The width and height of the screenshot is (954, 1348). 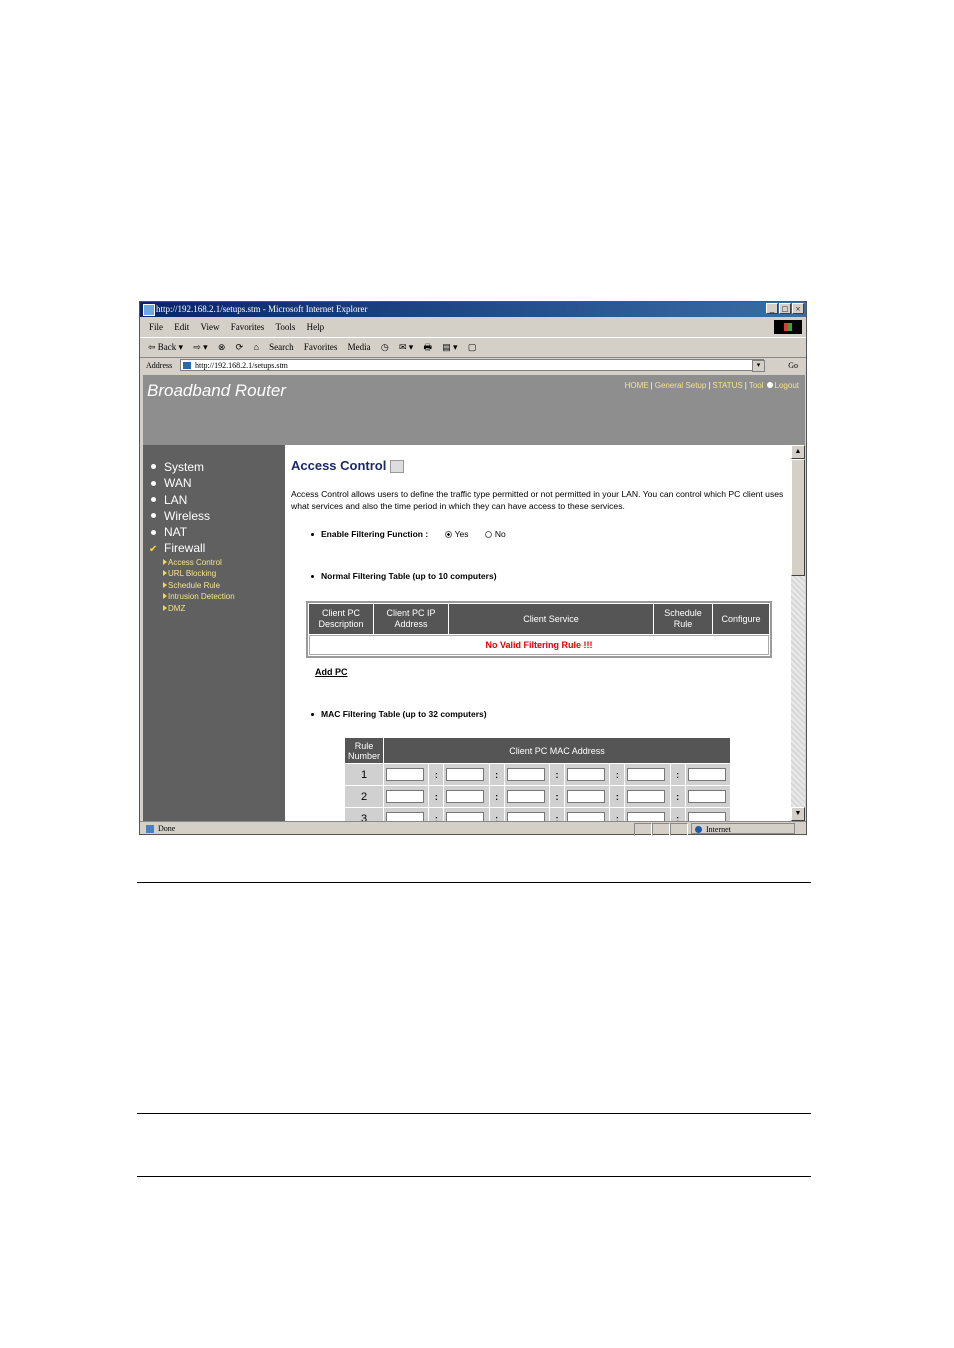 I want to click on edit-icon: ▤ ▾, so click(x=449, y=347).